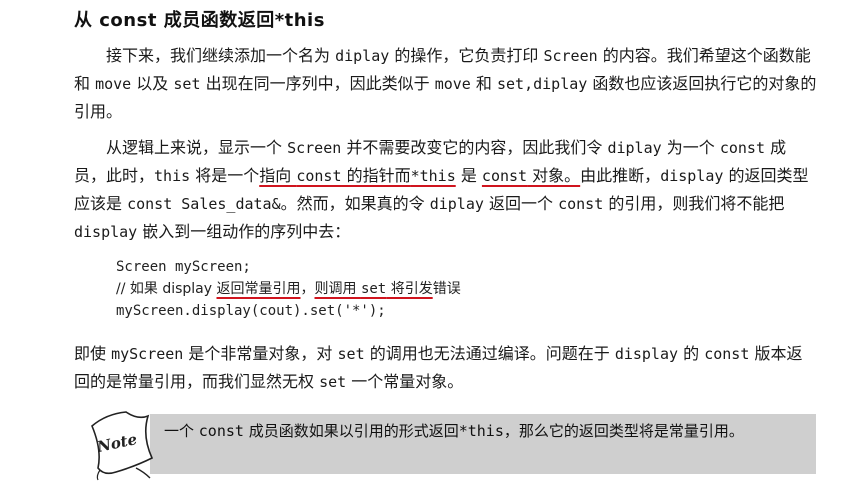 Image resolution: width=862 pixels, height=484 pixels. Describe the element at coordinates (521, 203) in the screenshot. I see `text-run: 返回一个` at that location.